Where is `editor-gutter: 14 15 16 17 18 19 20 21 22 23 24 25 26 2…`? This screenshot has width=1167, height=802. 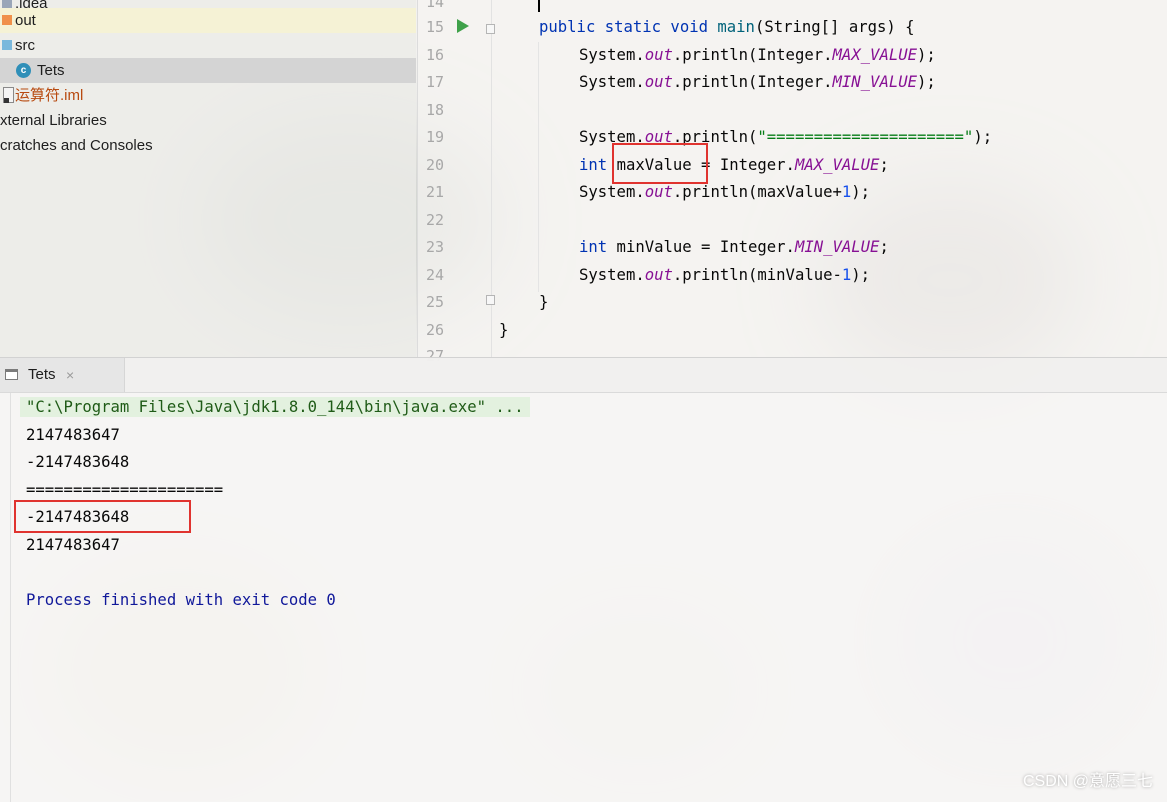
editor-gutter: 14 15 16 17 18 19 20 21 22 23 24 25 26 2… is located at coordinates (456, 182).